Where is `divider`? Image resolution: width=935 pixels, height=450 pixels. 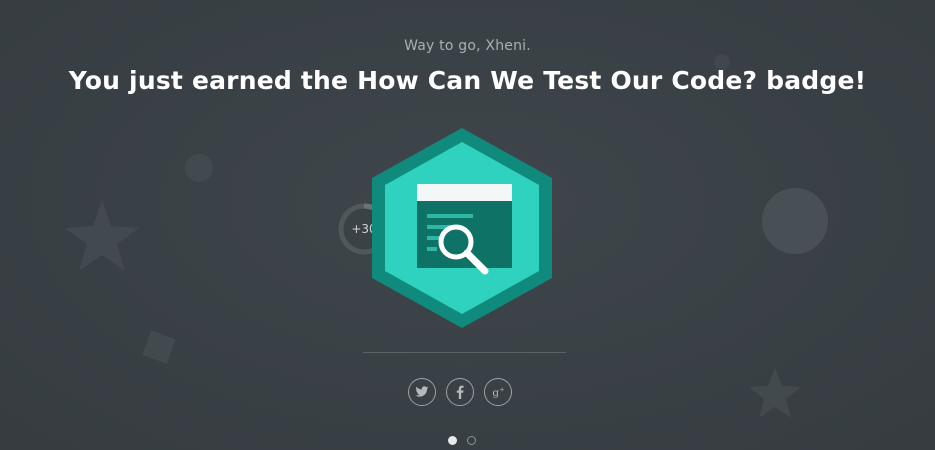
divider is located at coordinates (464, 352).